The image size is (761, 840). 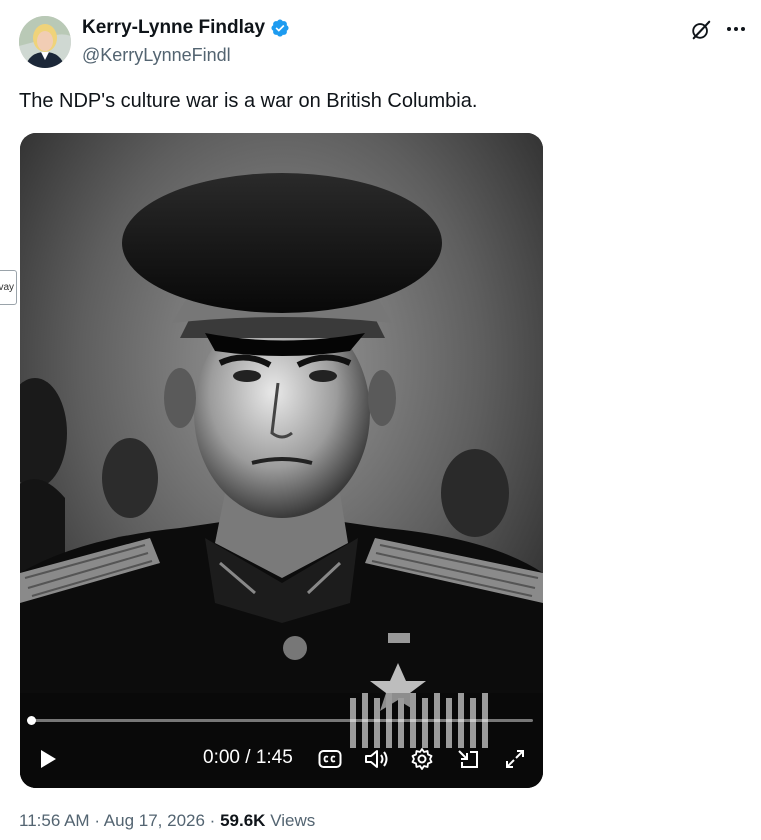 What do you see at coordinates (701, 30) in the screenshot?
I see `grok-icon` at bounding box center [701, 30].